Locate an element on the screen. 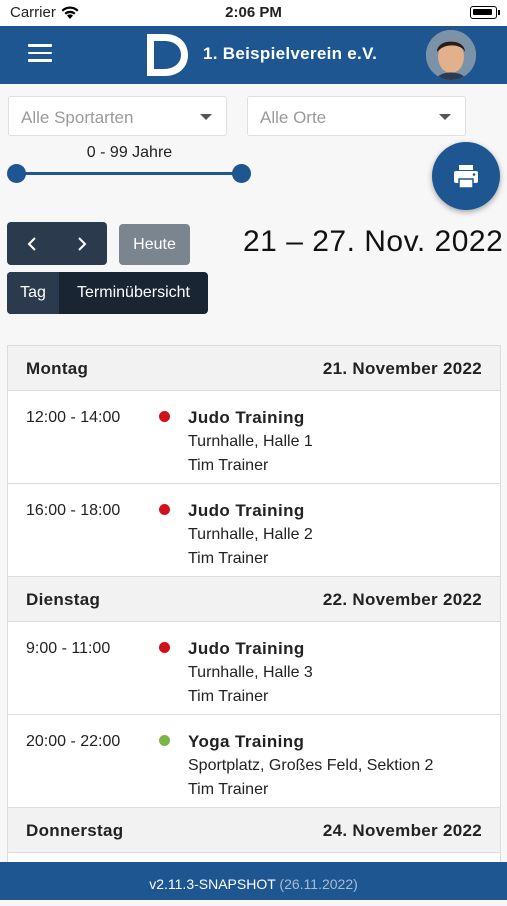 Image resolution: width=507 pixels, height=906 pixels. sport-filter-value: Alle Sportarten is located at coordinates (77, 117).